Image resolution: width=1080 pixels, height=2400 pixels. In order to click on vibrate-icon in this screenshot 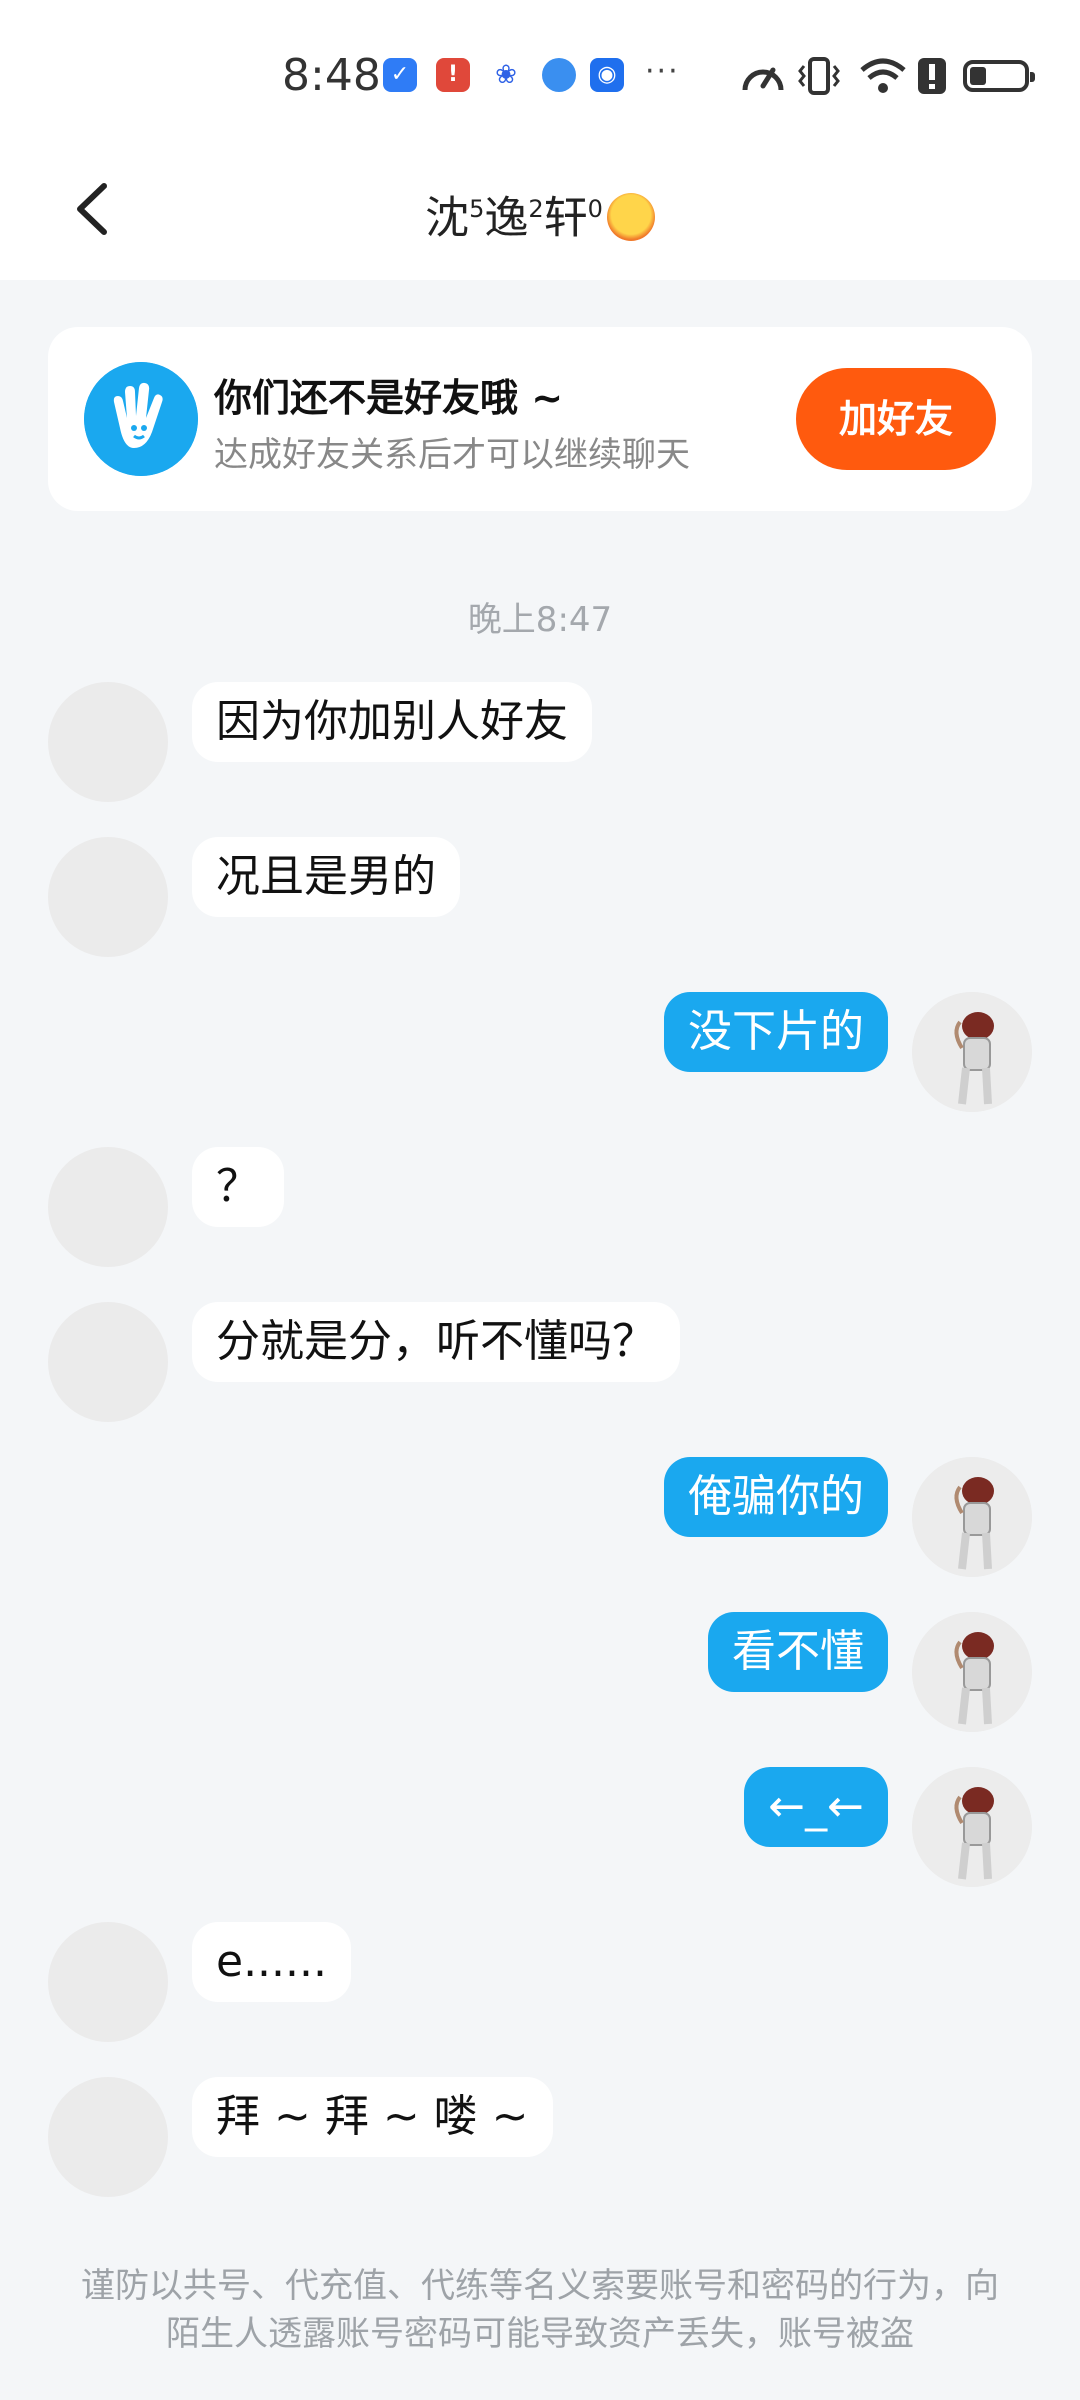, I will do `click(819, 76)`.